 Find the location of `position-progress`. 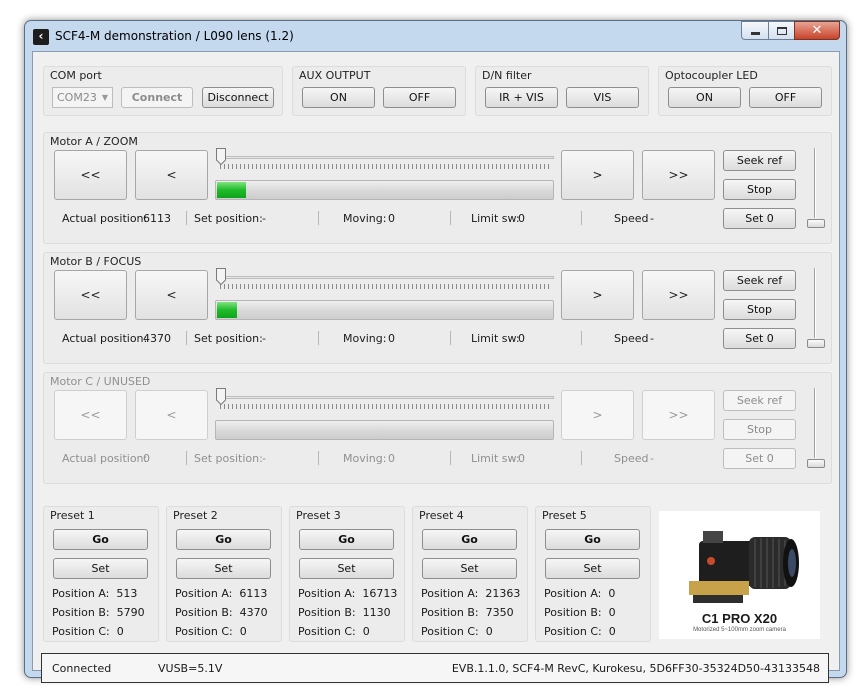

position-progress is located at coordinates (384, 430).